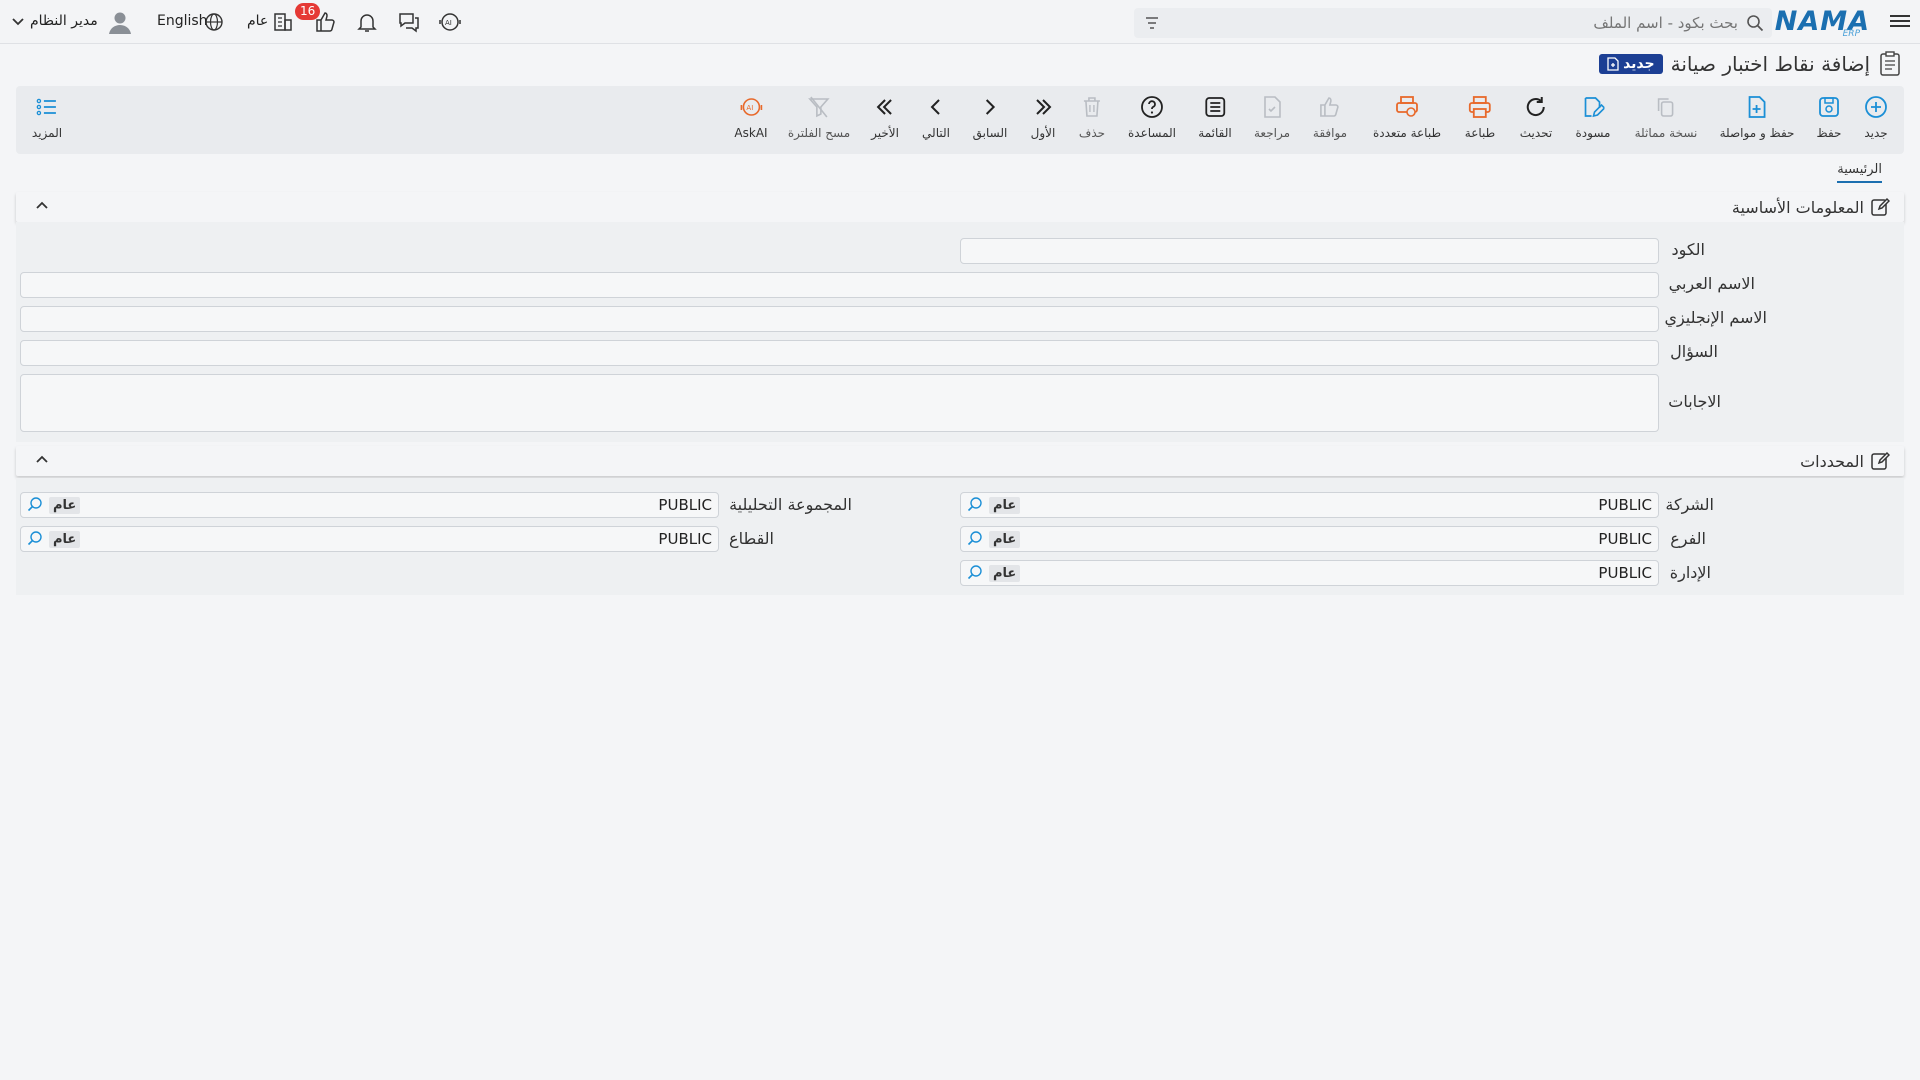 This screenshot has height=1080, width=1920. Describe the element at coordinates (1757, 107) in the screenshot. I see `file-plus-icon` at that location.